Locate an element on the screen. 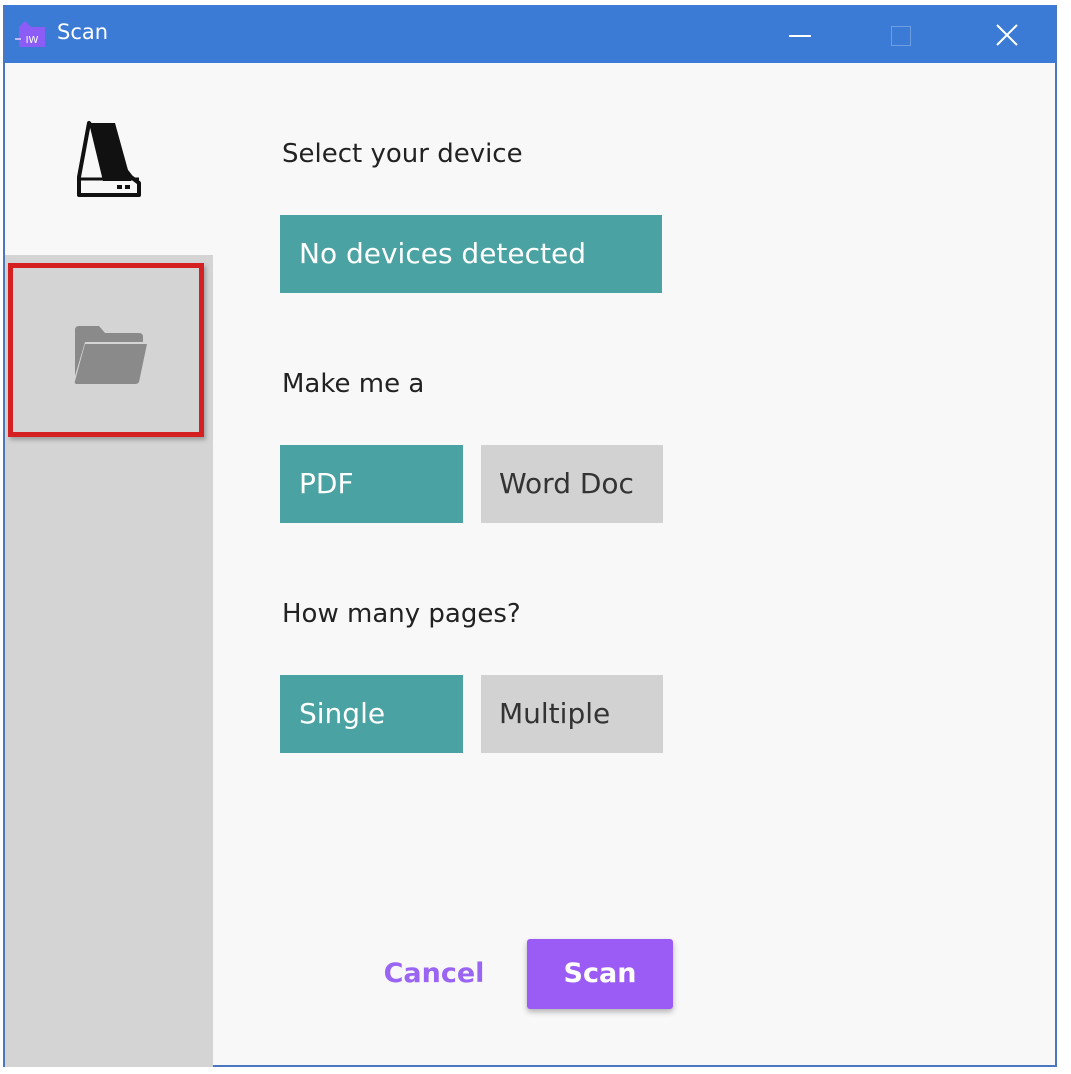 The width and height of the screenshot is (1071, 1074). close-button is located at coordinates (1007, 34).